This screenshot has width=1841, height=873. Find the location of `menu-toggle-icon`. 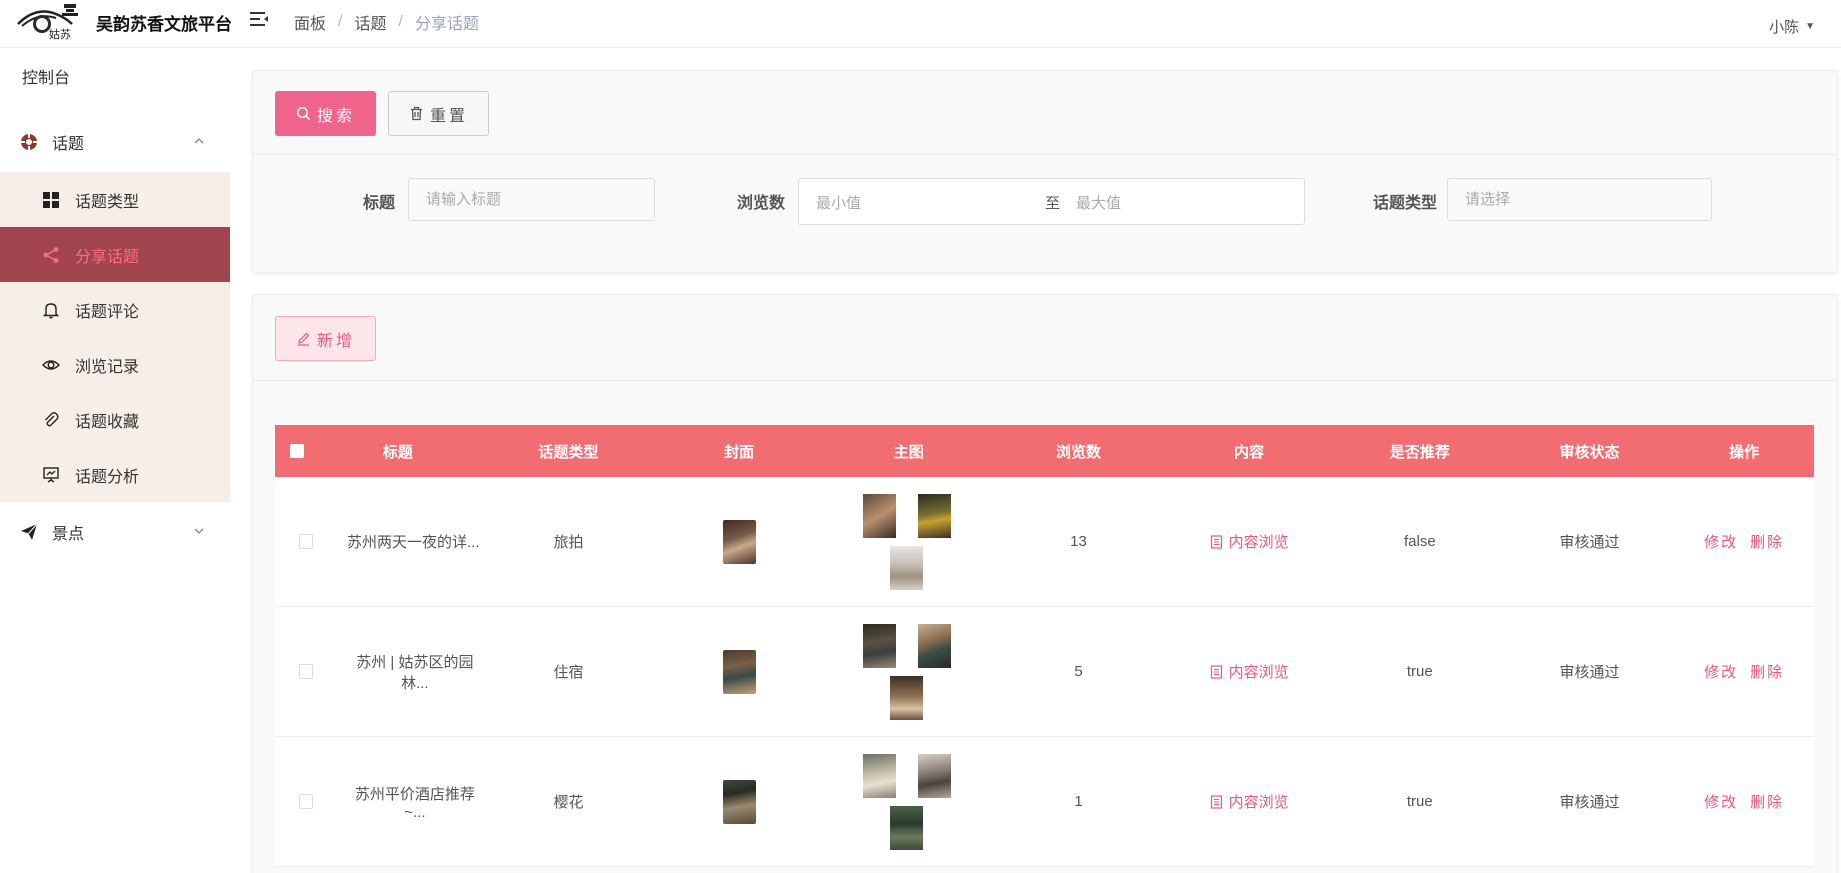

menu-toggle-icon is located at coordinates (259, 19).